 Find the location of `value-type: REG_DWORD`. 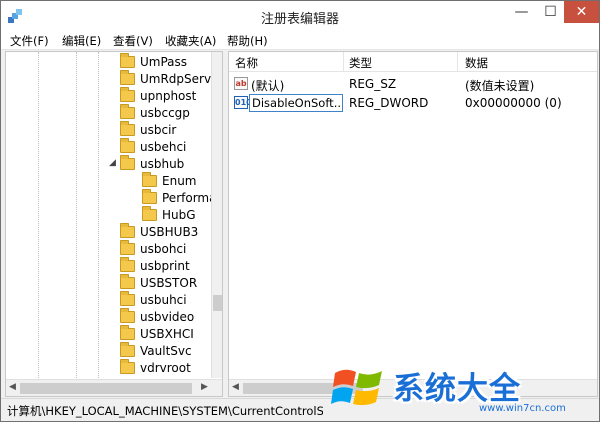

value-type: REG_DWORD is located at coordinates (389, 103).